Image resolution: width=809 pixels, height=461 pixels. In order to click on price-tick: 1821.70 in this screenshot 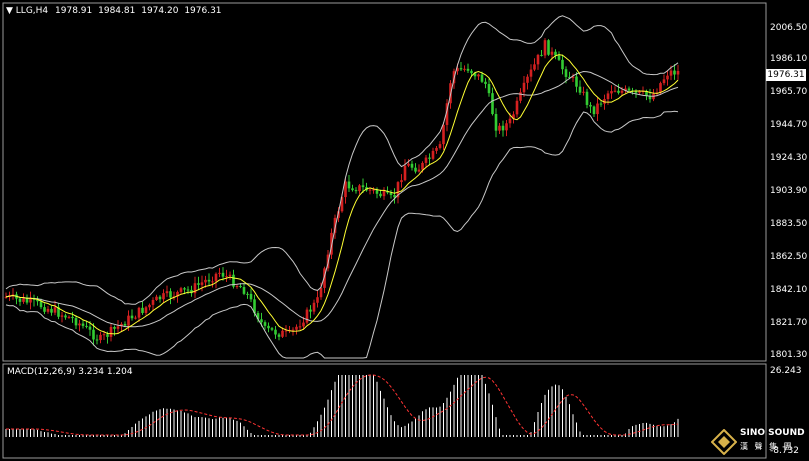, I will do `click(789, 323)`.